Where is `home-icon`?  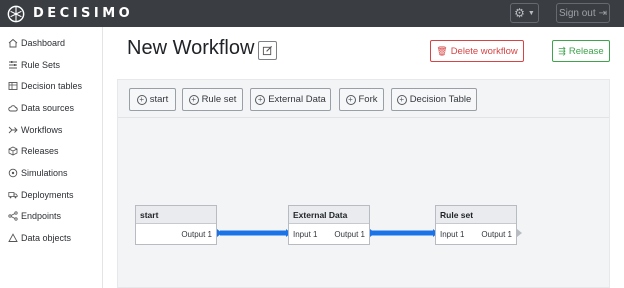
home-icon is located at coordinates (12, 42).